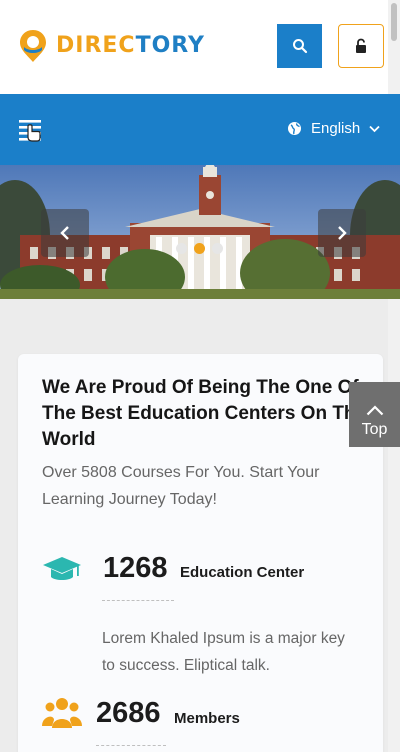 This screenshot has height=752, width=400. What do you see at coordinates (96, 45) in the screenshot?
I see `logo-wordmark-part1: DIREC` at bounding box center [96, 45].